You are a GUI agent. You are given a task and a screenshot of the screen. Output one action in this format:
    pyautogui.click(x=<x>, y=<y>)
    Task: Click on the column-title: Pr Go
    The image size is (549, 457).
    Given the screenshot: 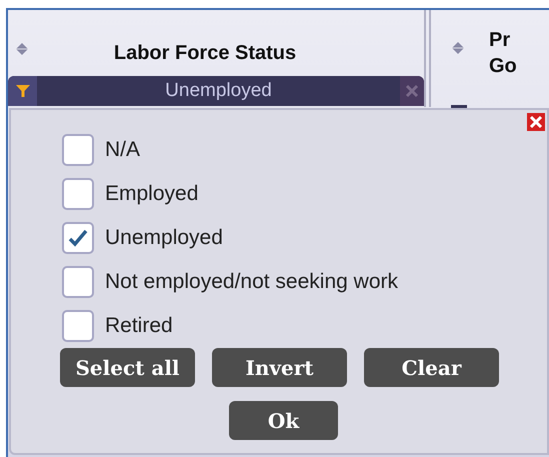 What is the action you would take?
    pyautogui.click(x=503, y=53)
    